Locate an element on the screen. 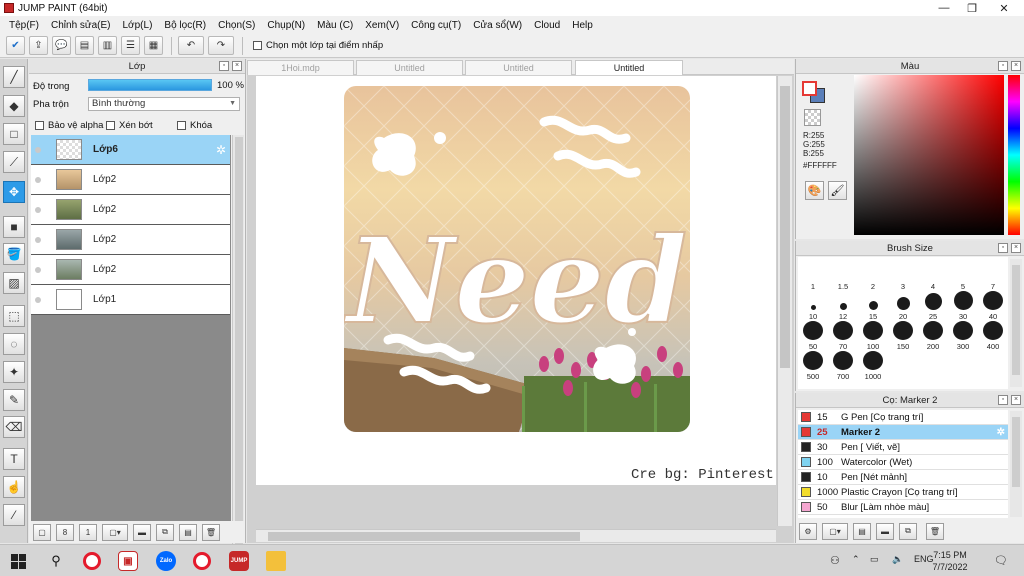  notification-icon: 🗨 is located at coordinates (1001, 560).